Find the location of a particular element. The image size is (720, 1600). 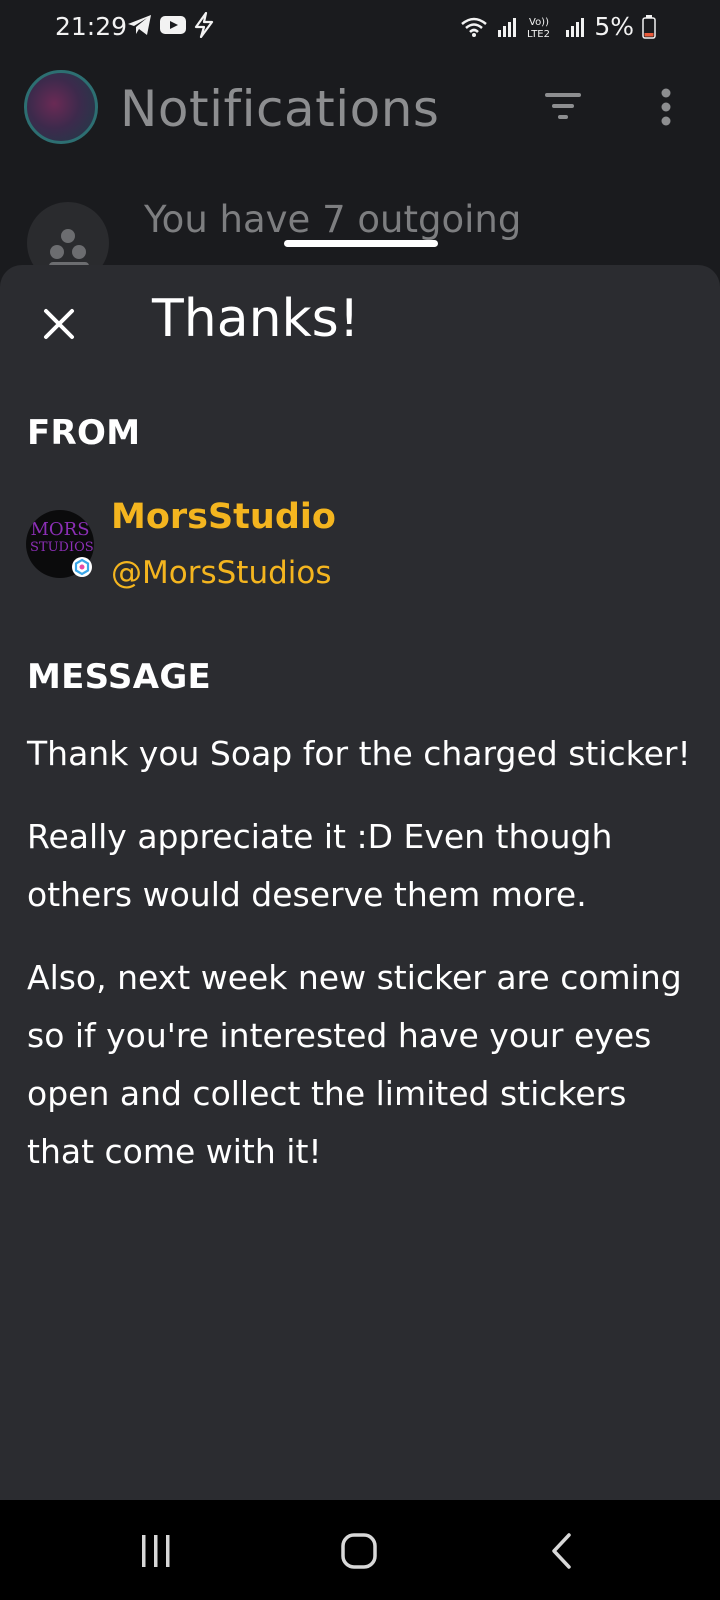

navigation-bar is located at coordinates (360, 1550).